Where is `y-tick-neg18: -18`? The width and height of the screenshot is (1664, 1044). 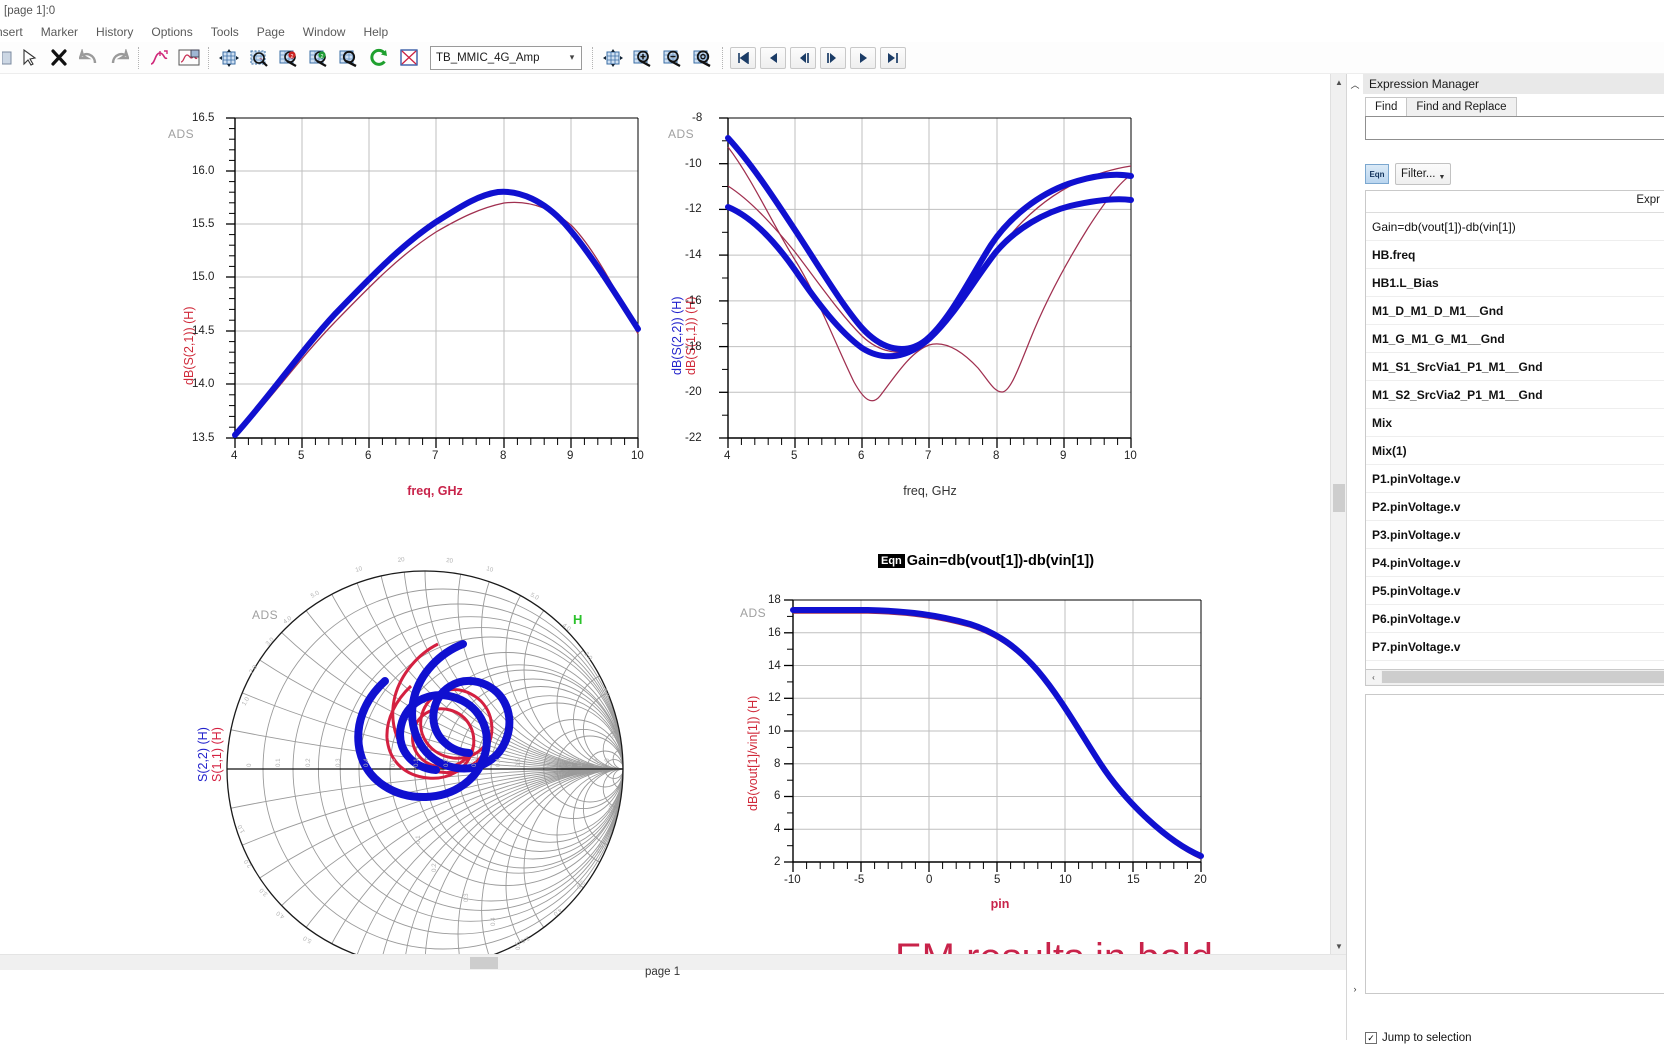
y-tick-neg18: -18 is located at coordinates (693, 347).